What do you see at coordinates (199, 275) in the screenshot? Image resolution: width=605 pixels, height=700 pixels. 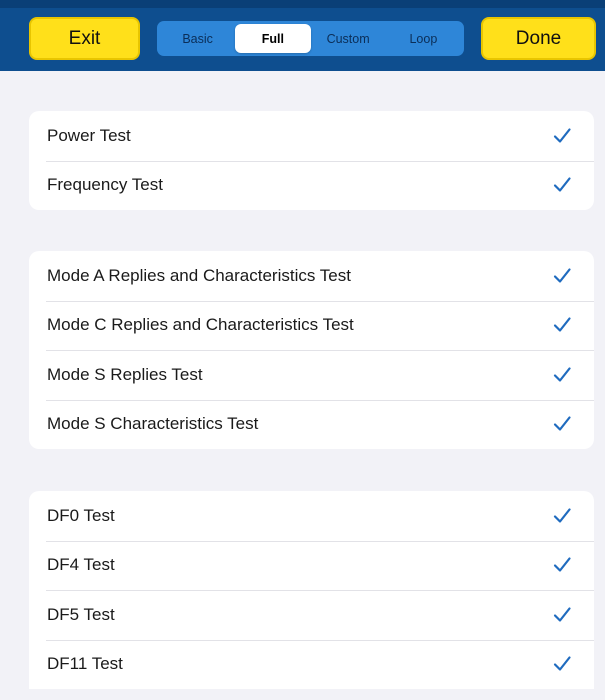 I see `list-item-label: Mode A Replies and Characteristics Test` at bounding box center [199, 275].